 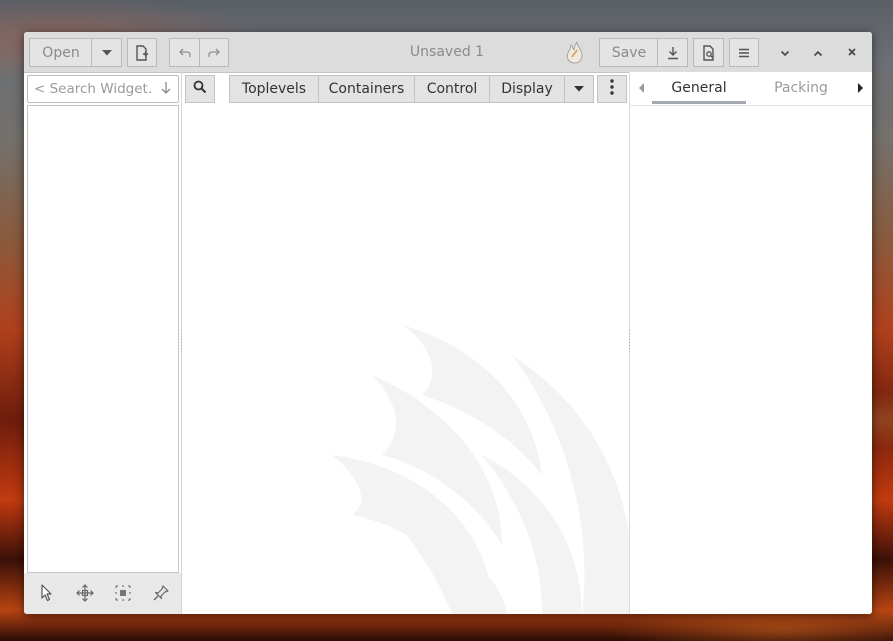 I want to click on pointer-icon, so click(x=47, y=595).